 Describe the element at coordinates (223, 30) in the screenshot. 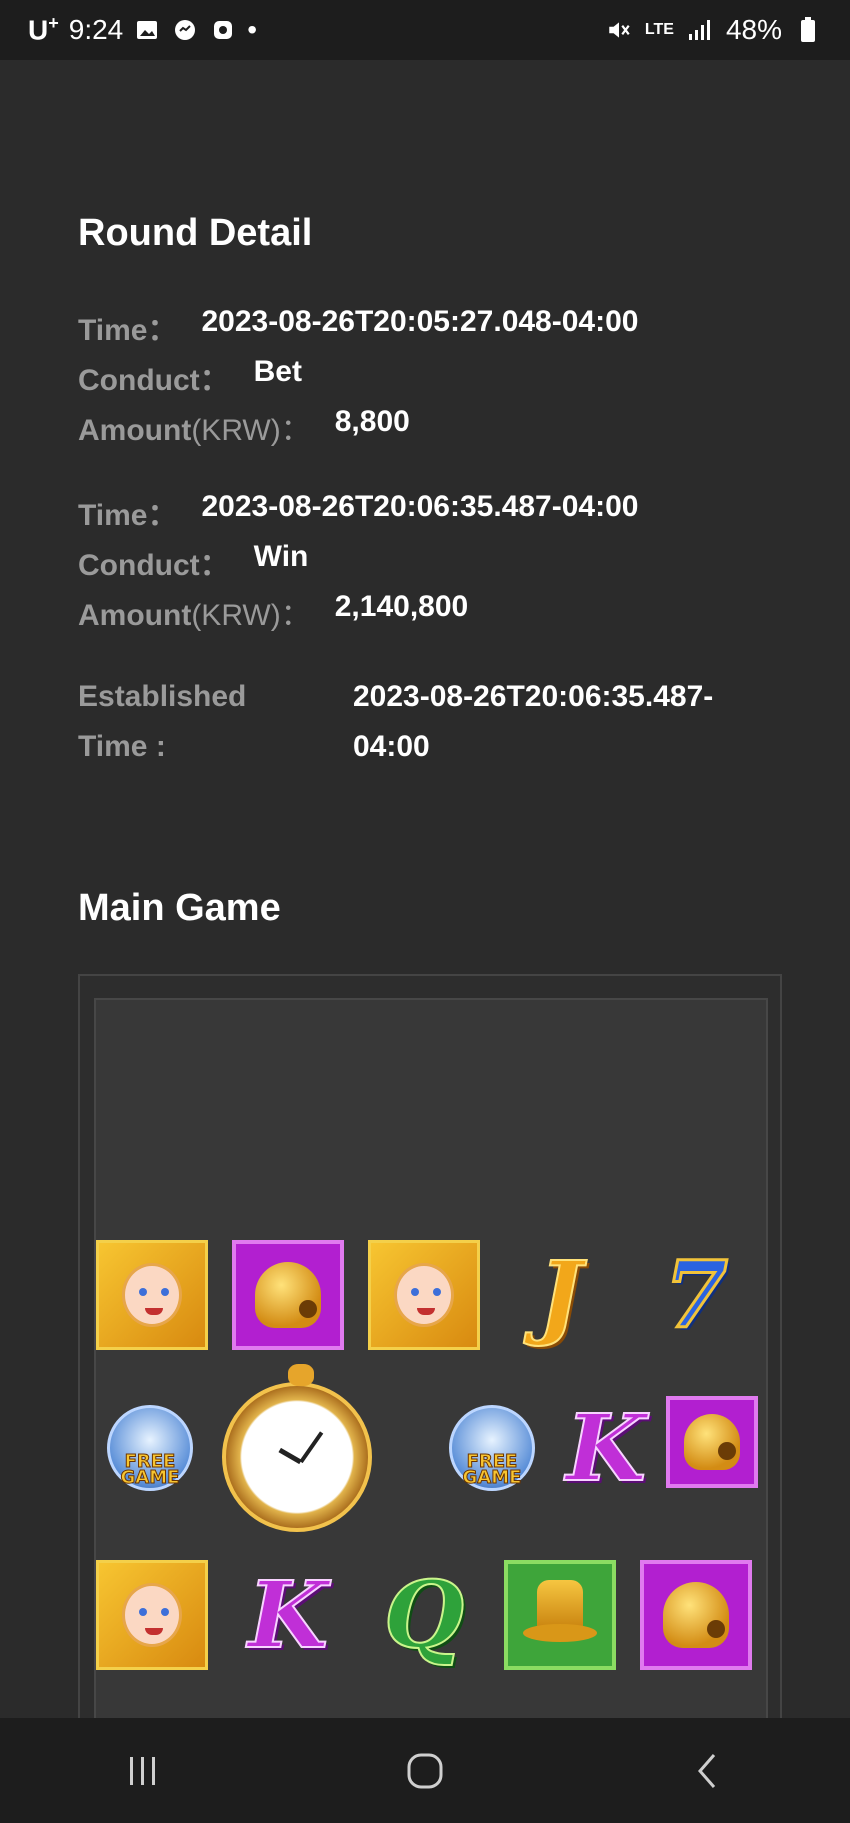

I see `app-notification-icon` at that location.